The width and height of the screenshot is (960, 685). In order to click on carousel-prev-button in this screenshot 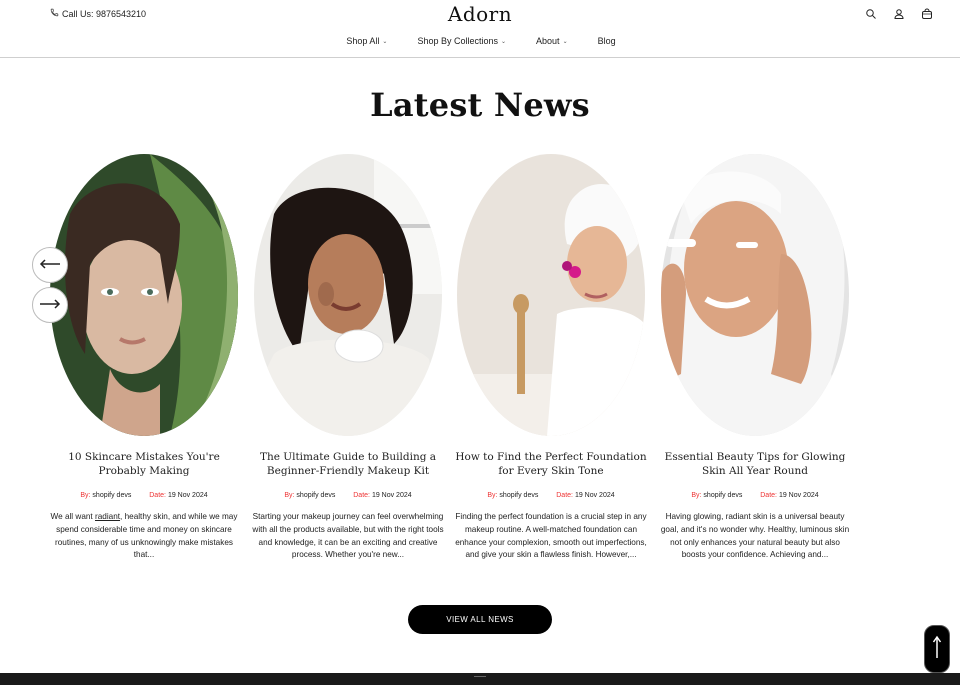, I will do `click(50, 265)`.